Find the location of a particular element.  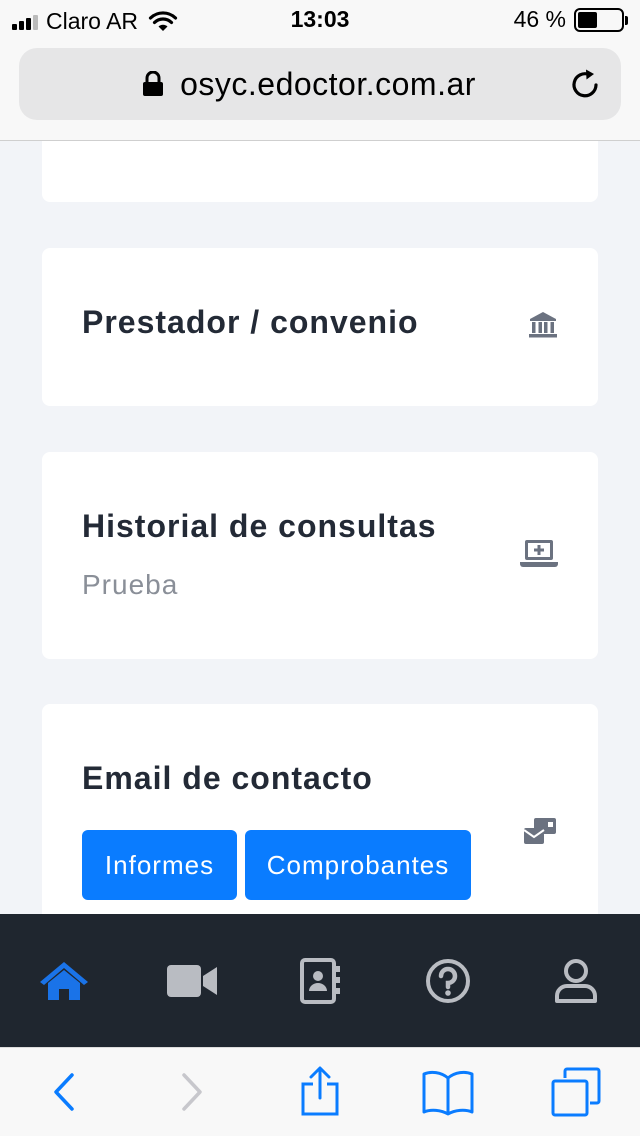

card-title-historial: Historial de consultas is located at coordinates (259, 526).